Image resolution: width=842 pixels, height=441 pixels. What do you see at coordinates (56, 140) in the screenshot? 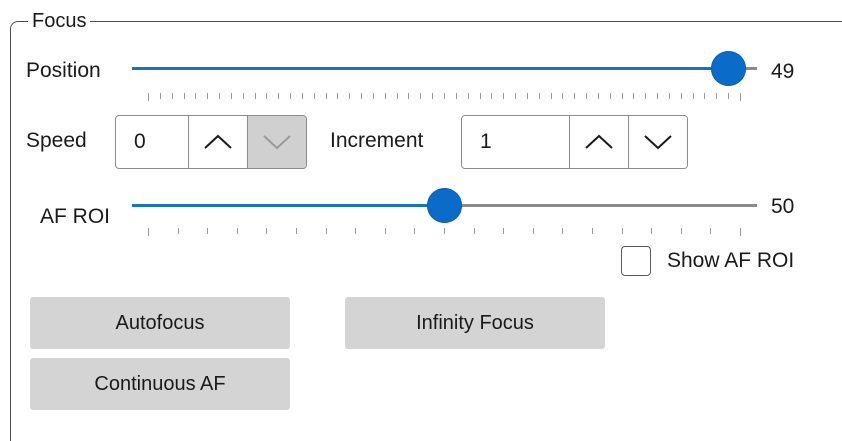
I see `speed-label: Speed` at bounding box center [56, 140].